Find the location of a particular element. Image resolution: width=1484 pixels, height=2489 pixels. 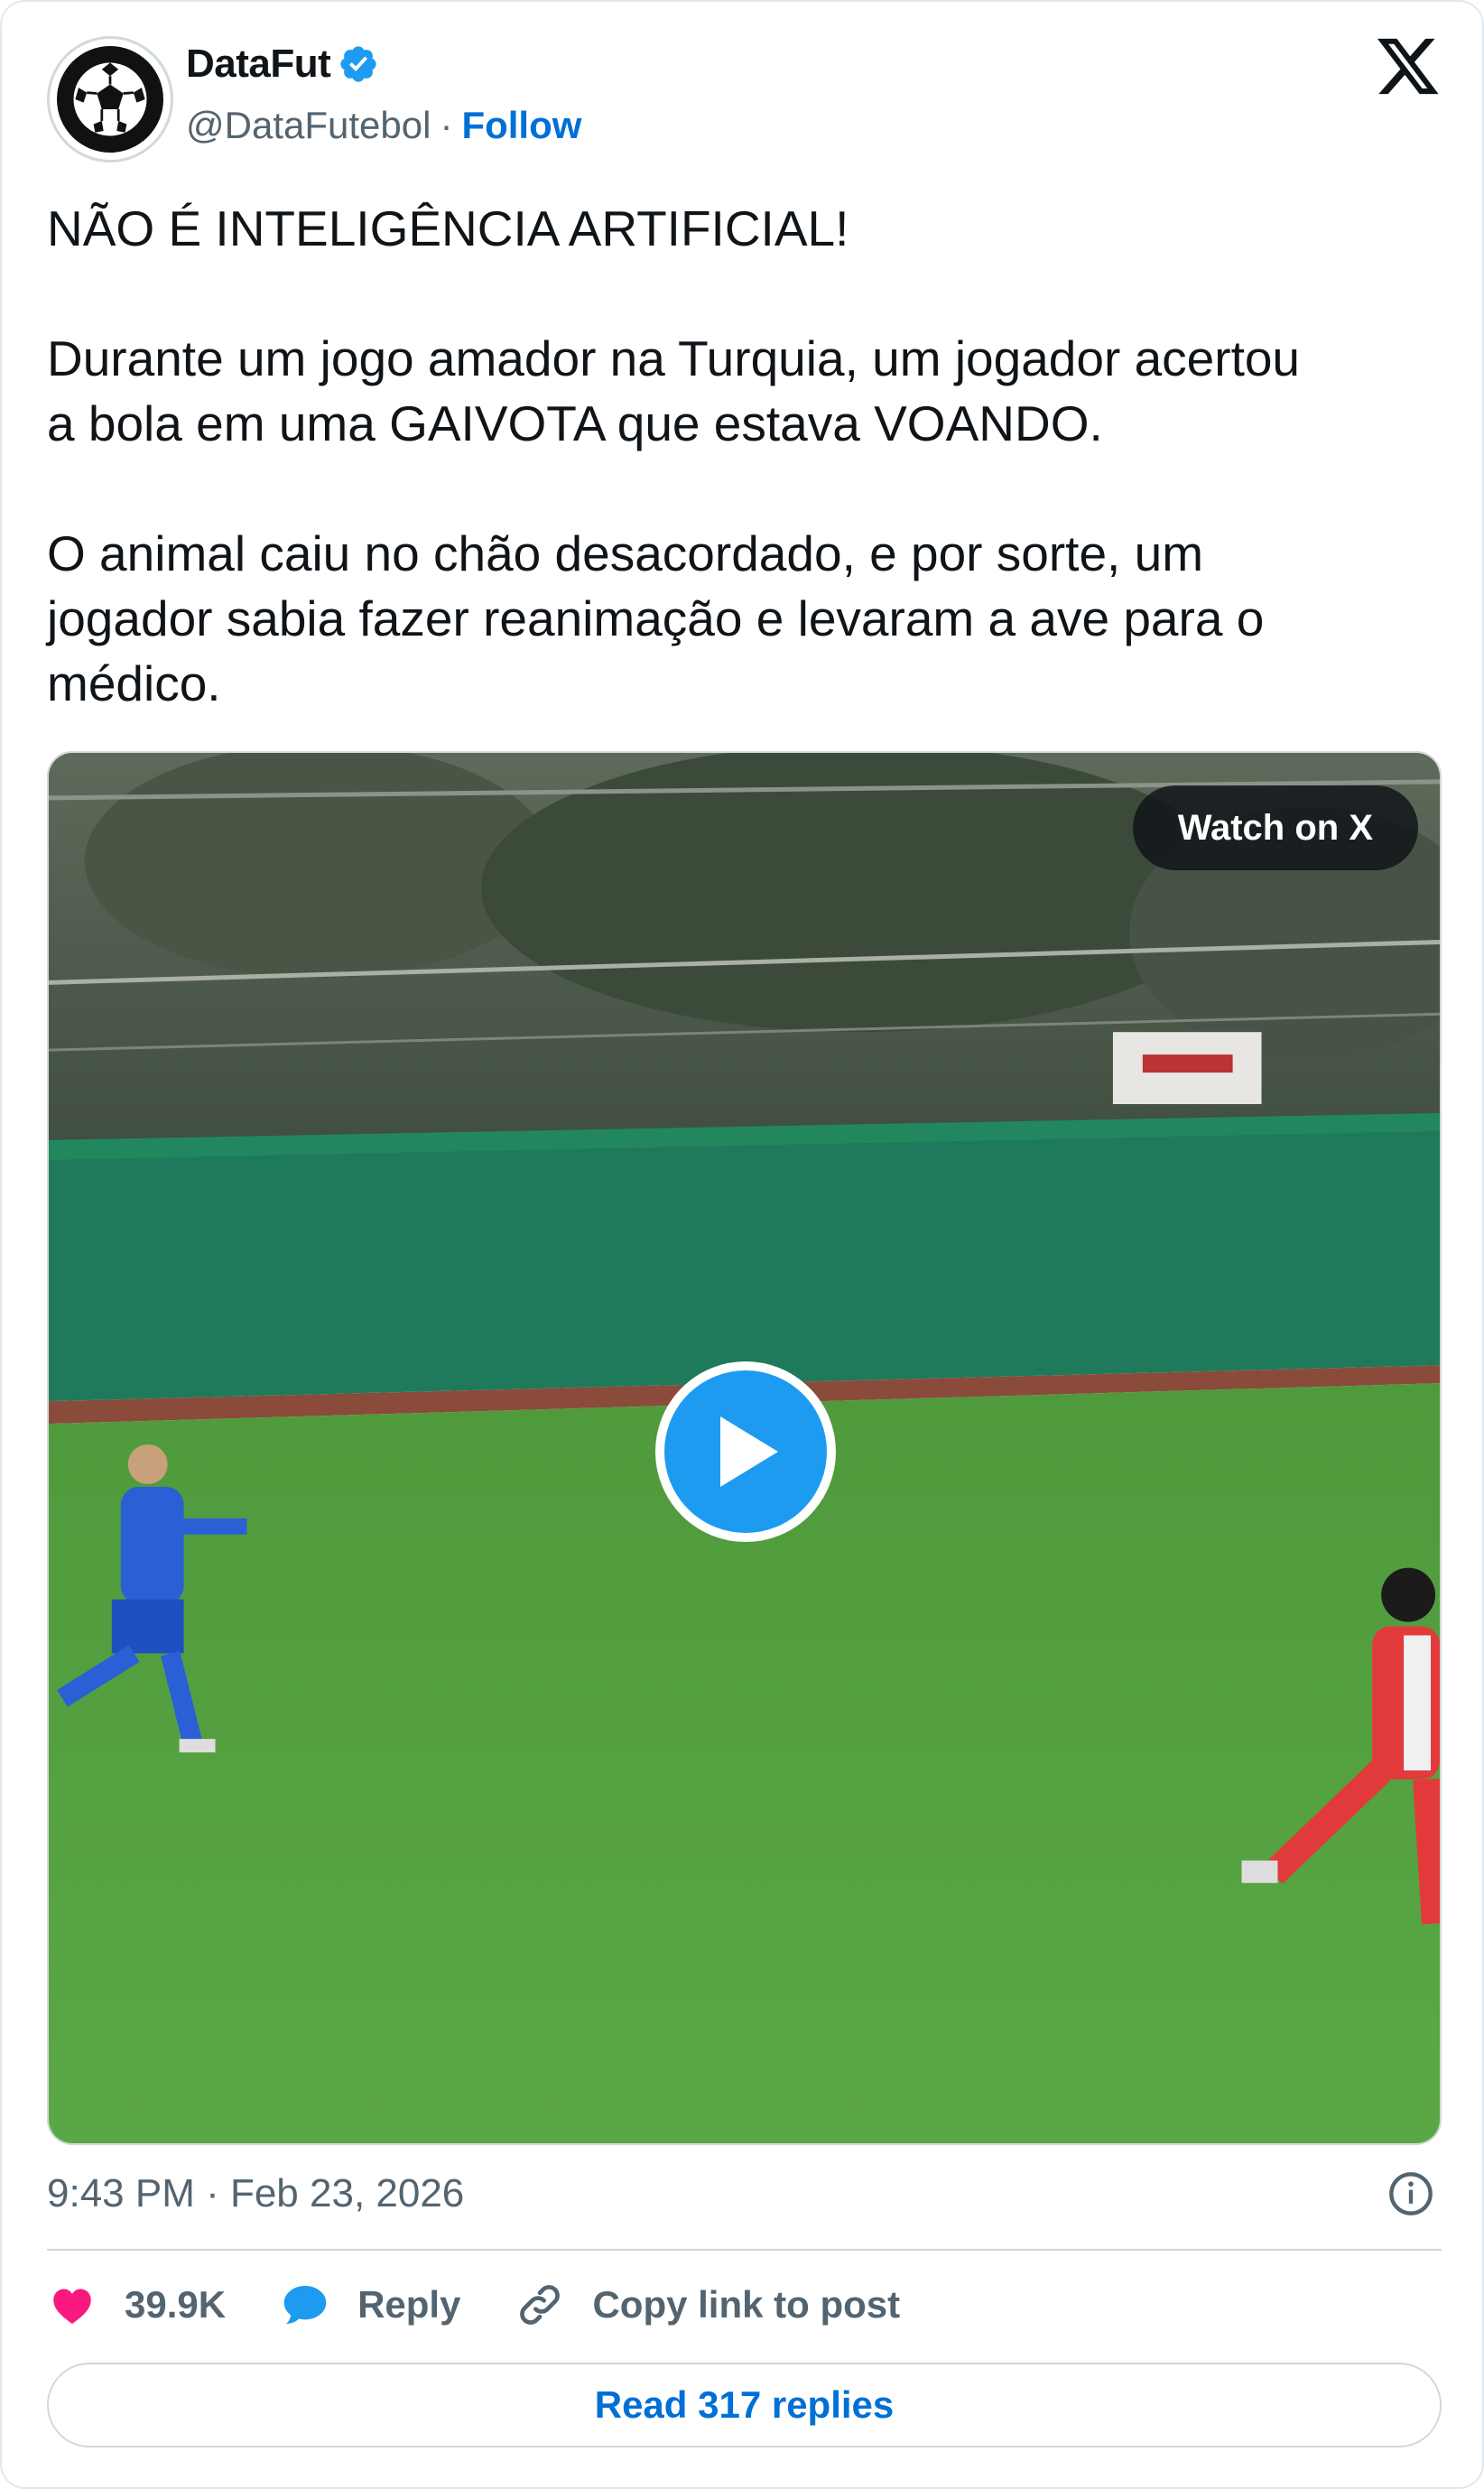

info-icon is located at coordinates (1411, 2193).